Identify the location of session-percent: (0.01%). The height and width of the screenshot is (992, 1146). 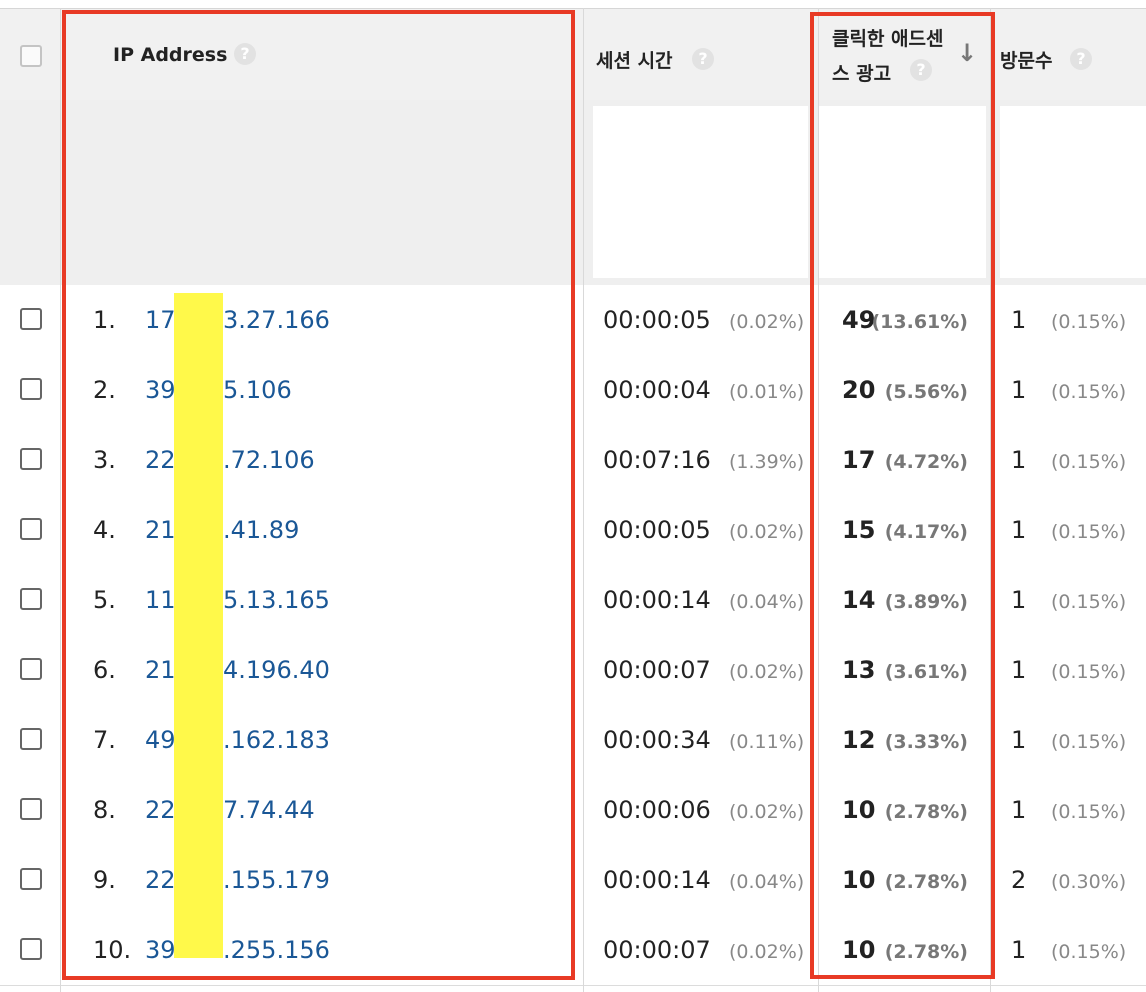
(767, 392).